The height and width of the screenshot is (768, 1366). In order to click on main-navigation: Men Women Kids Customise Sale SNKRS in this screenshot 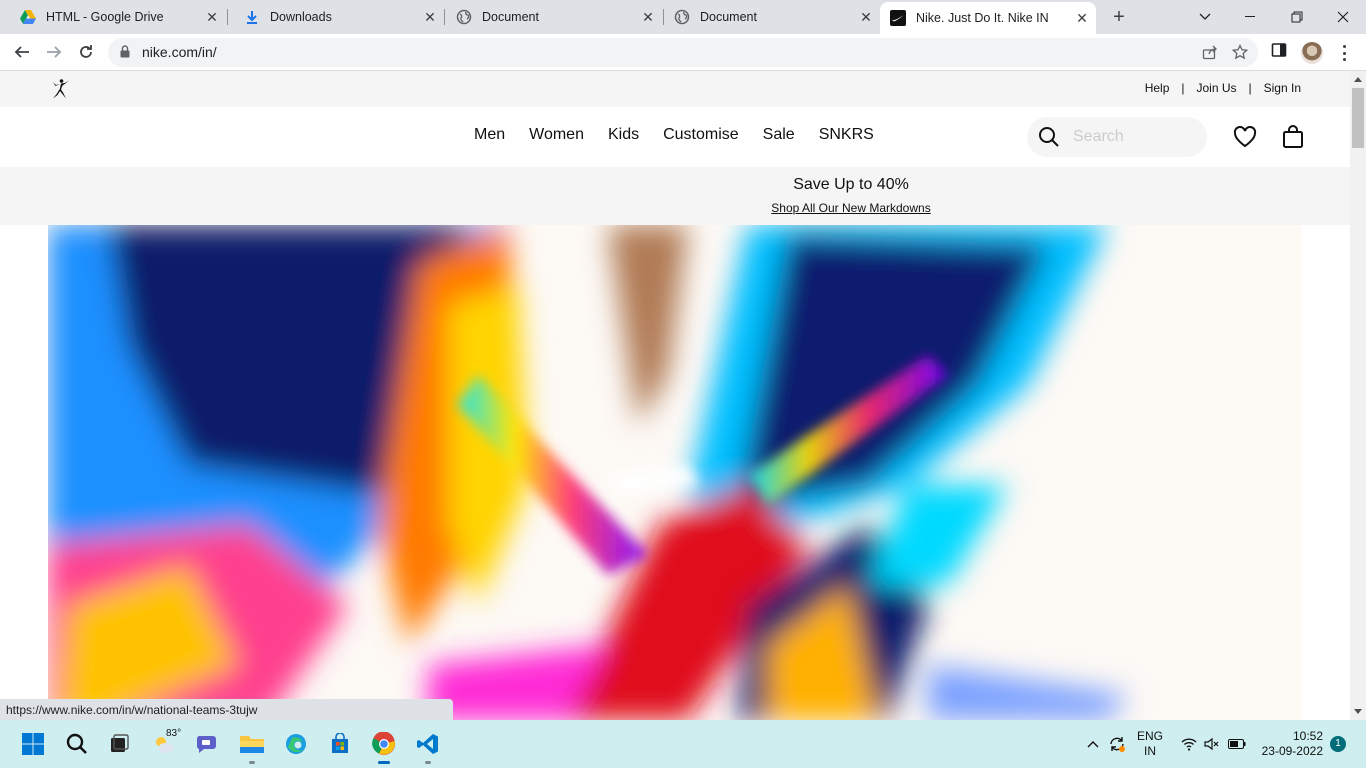, I will do `click(675, 137)`.